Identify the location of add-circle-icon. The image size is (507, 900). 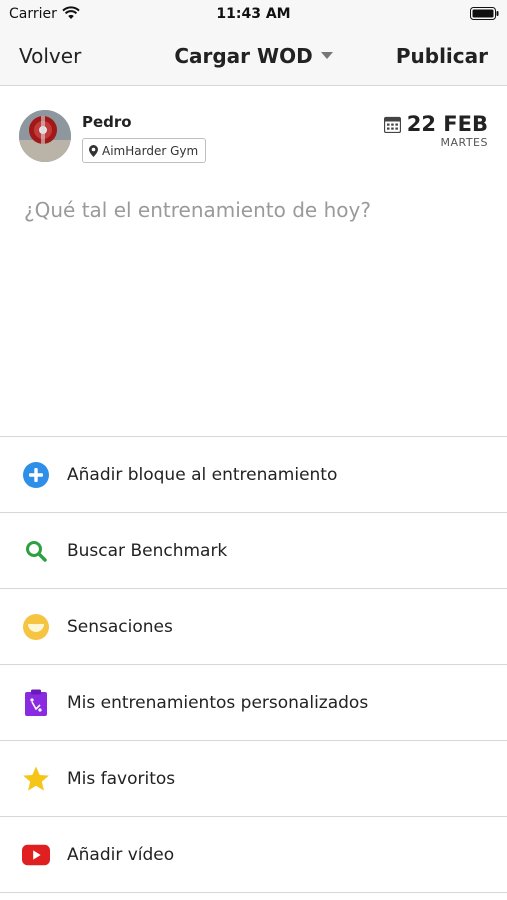
(36, 475).